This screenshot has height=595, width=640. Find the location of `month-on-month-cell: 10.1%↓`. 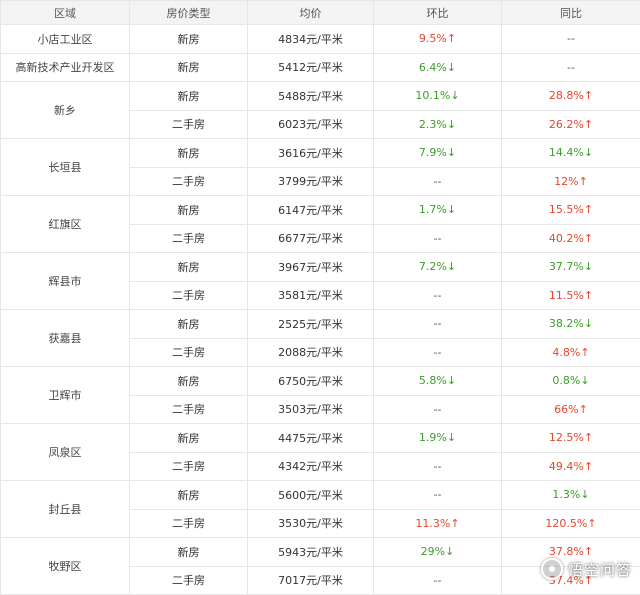

month-on-month-cell: 10.1%↓ is located at coordinates (438, 96).